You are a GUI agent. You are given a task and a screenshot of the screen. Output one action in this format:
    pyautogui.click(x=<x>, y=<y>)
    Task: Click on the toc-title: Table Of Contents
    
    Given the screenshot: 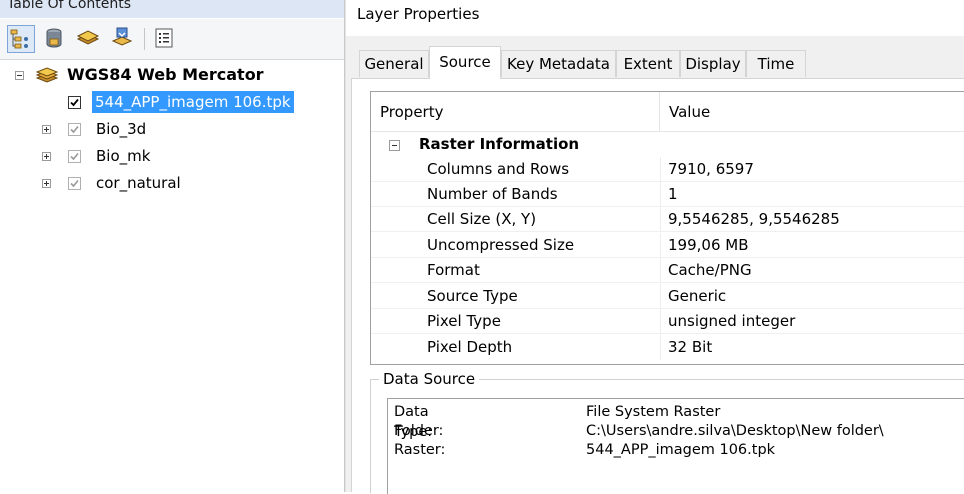 What is the action you would take?
    pyautogui.click(x=69, y=6)
    